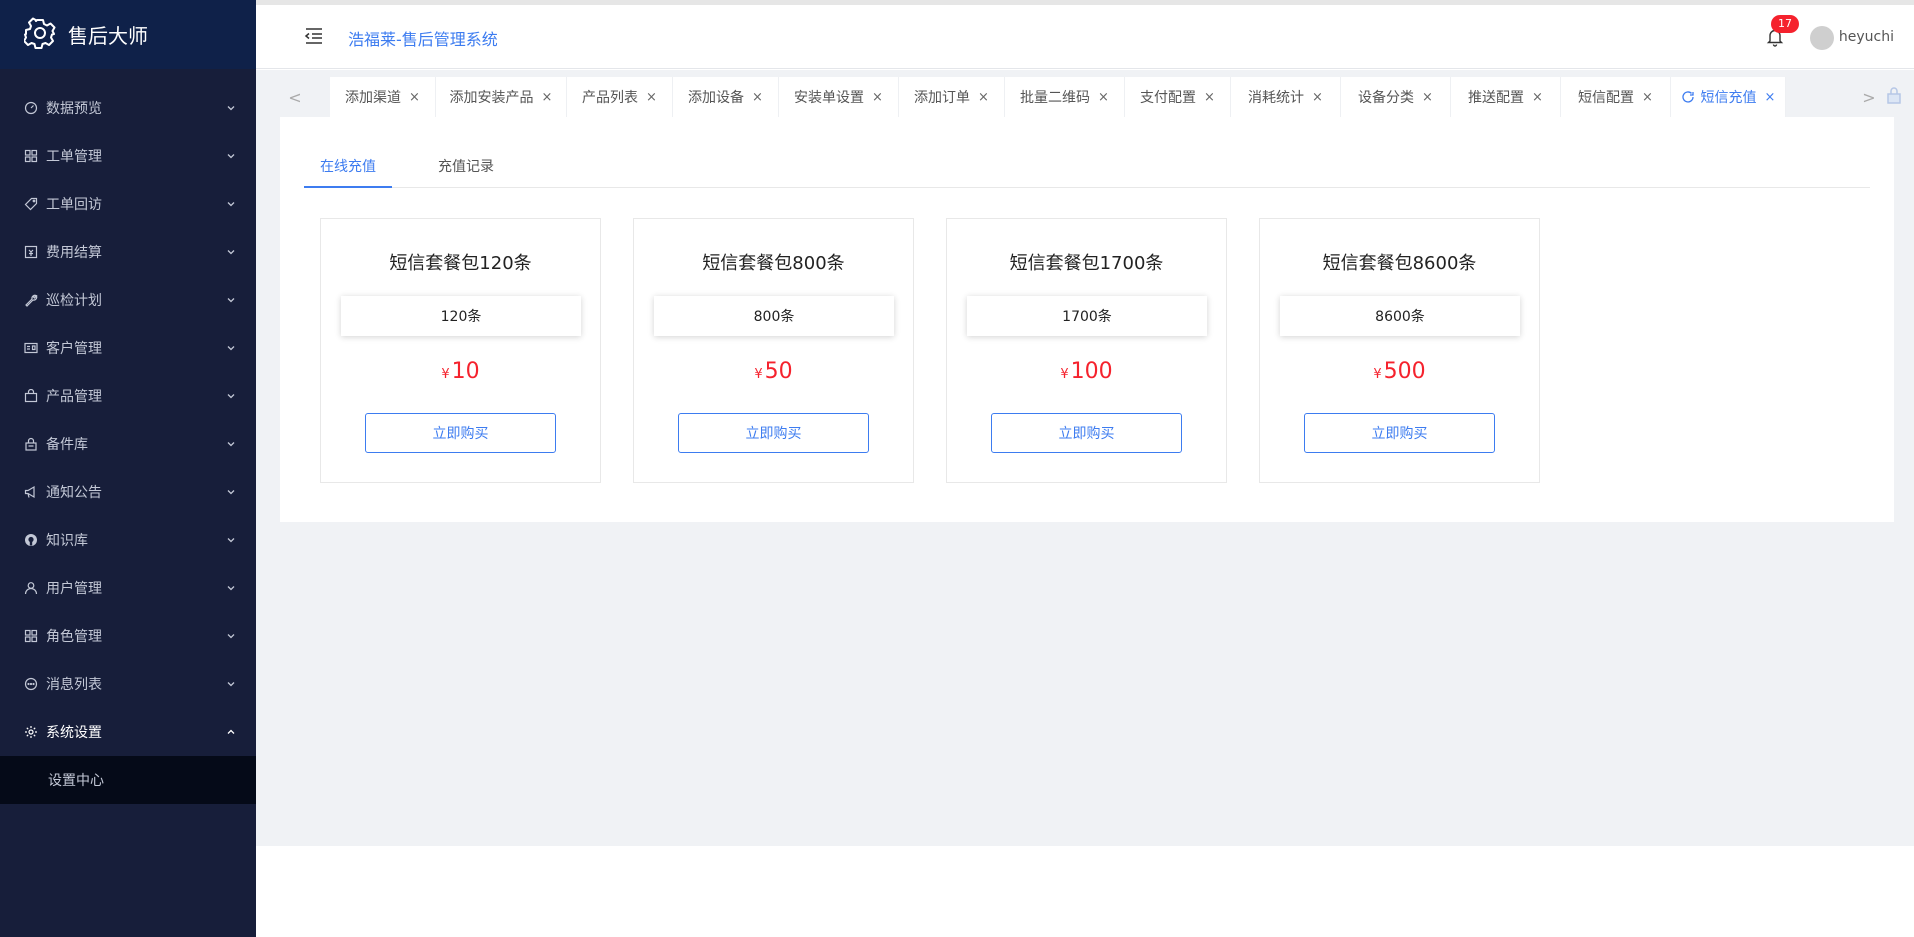  I want to click on package-card: 短信套餐包8600条 8600条 ¥500 立即购买, so click(1399, 350).